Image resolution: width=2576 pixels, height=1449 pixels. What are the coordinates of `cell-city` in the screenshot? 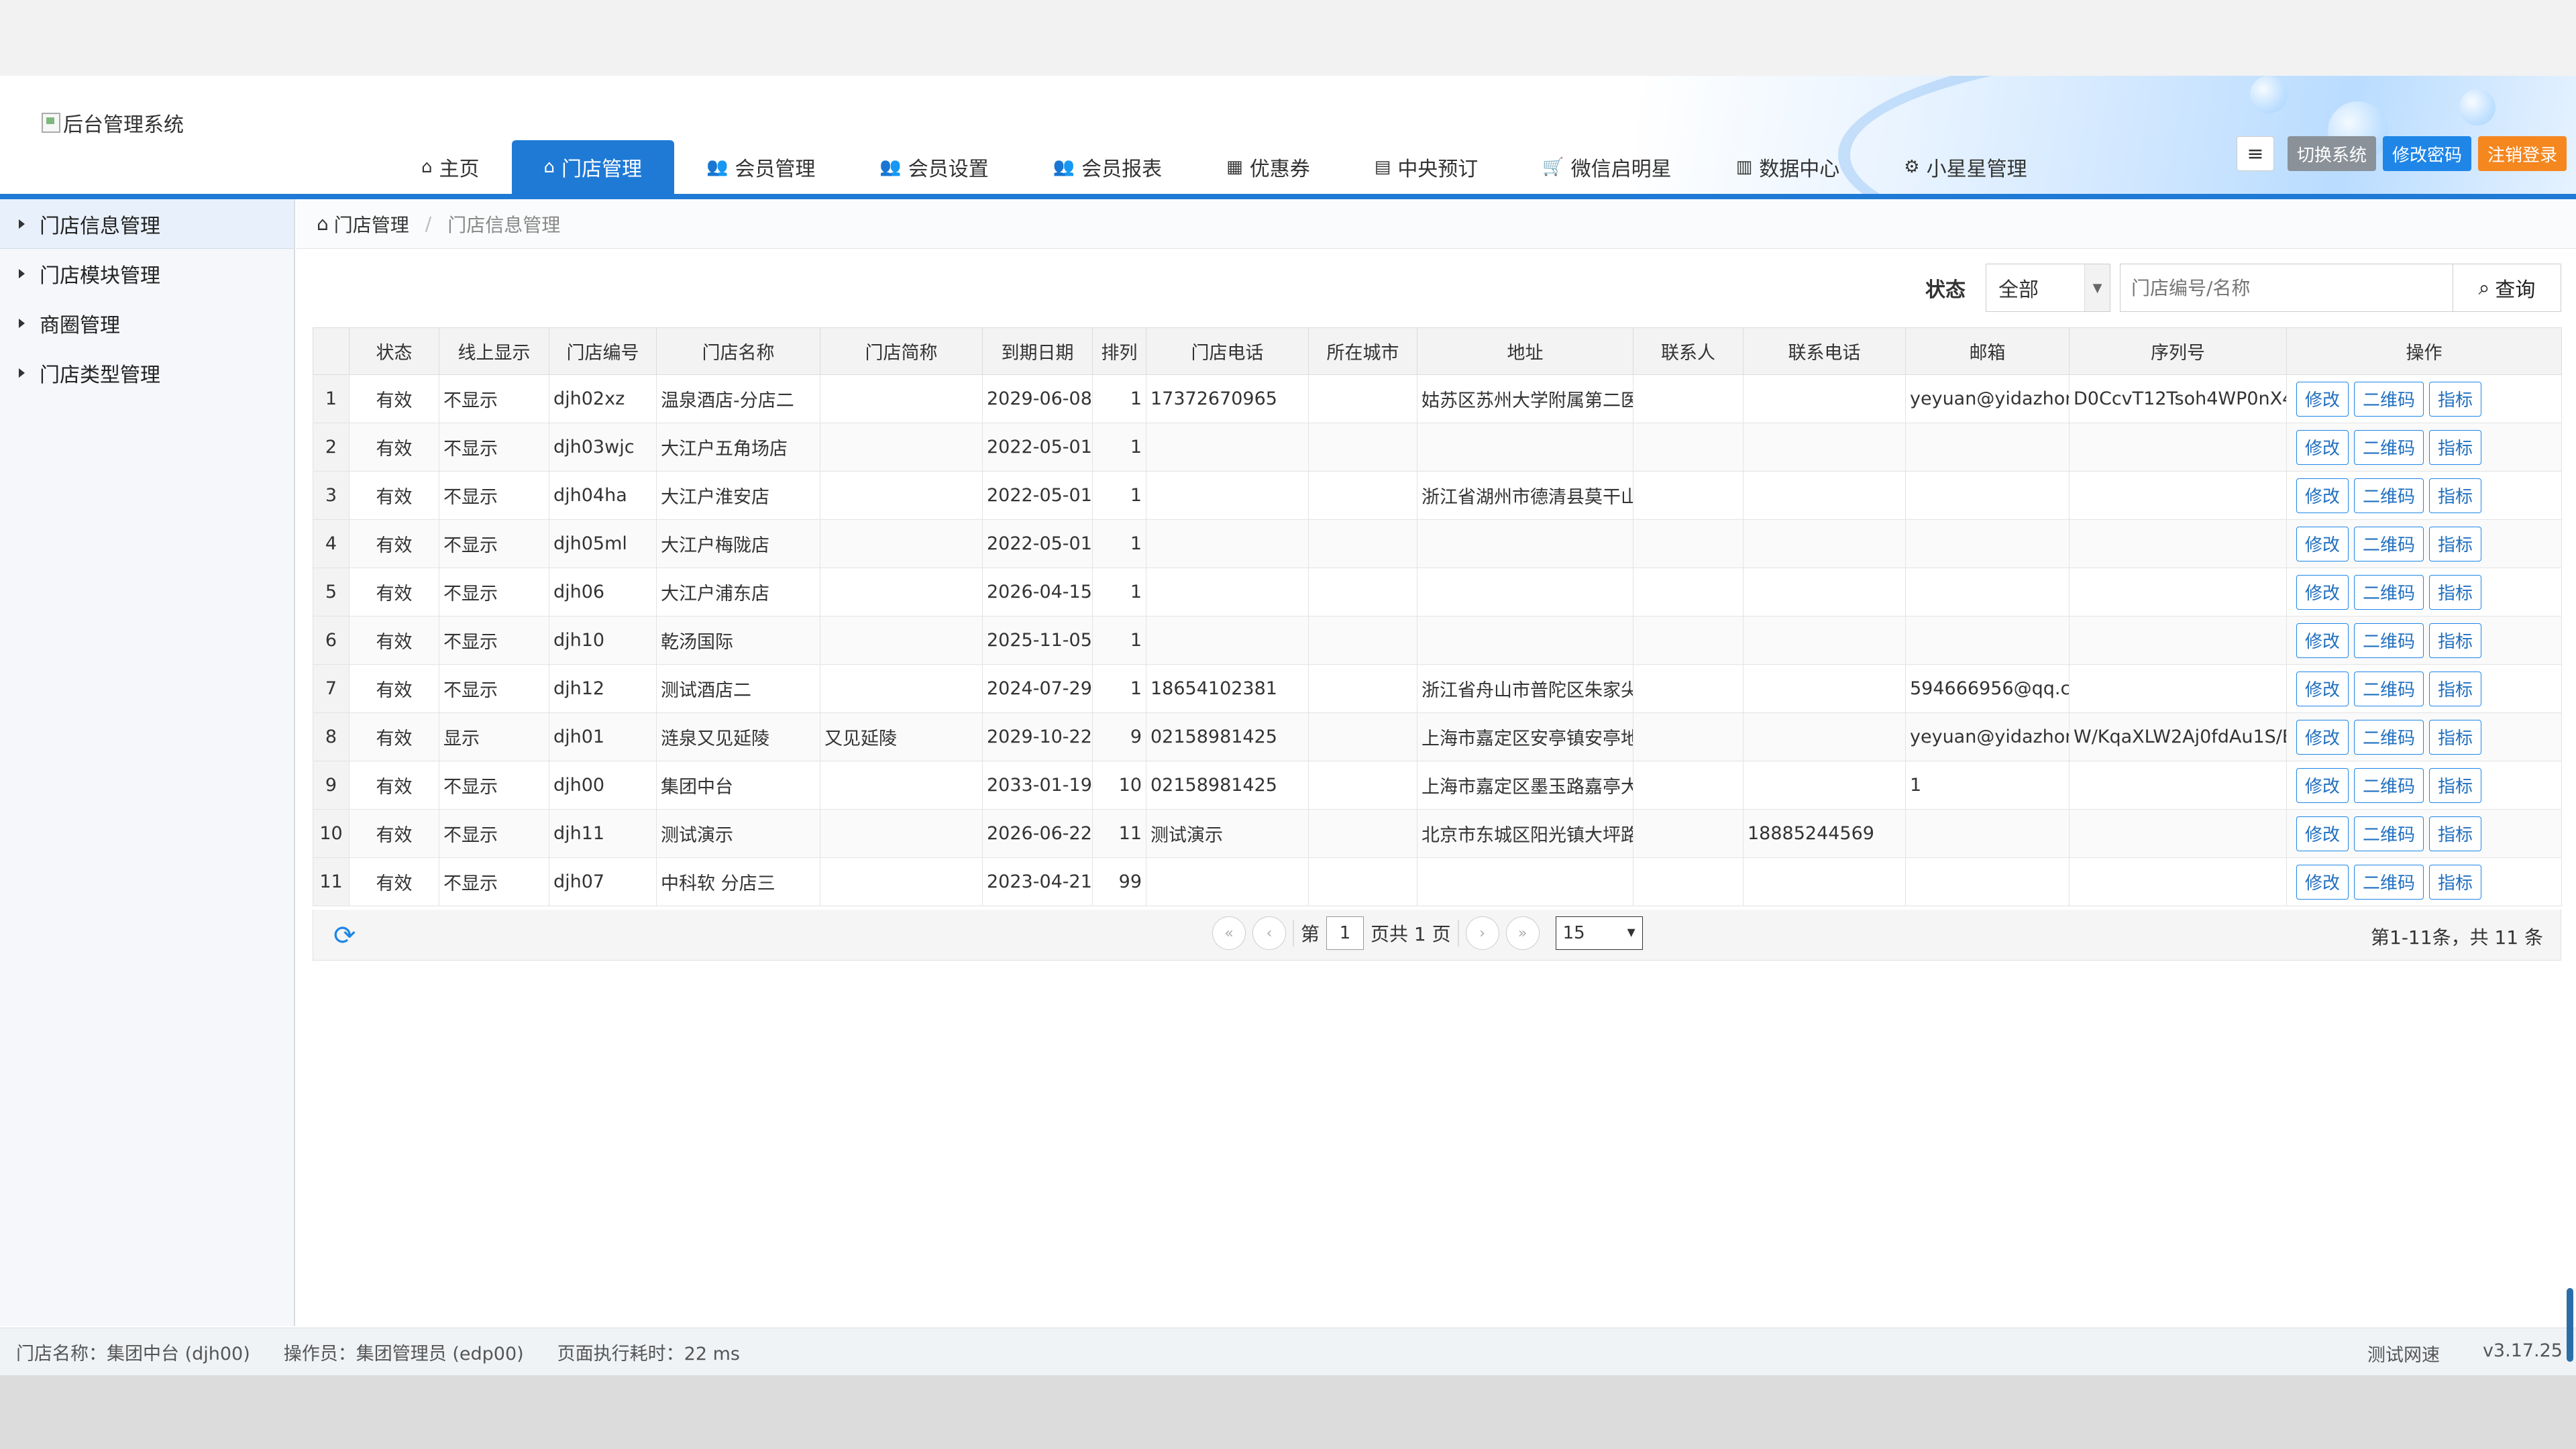 It's located at (1362, 398).